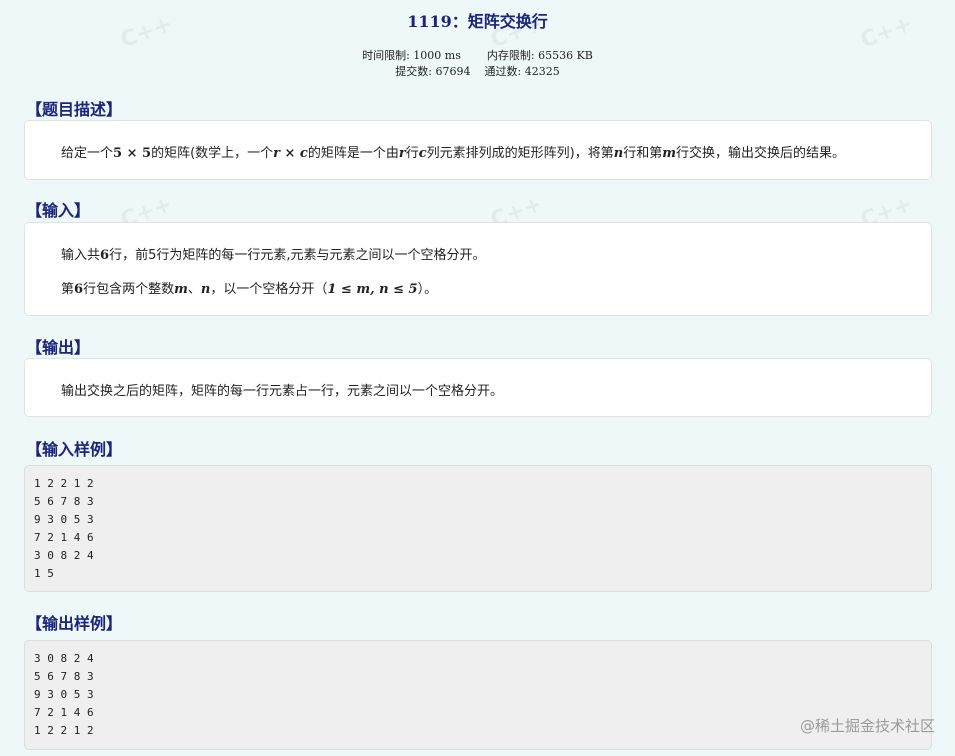  Describe the element at coordinates (74, 449) in the screenshot. I see `sample-input-heading: 【输入样例】` at that location.